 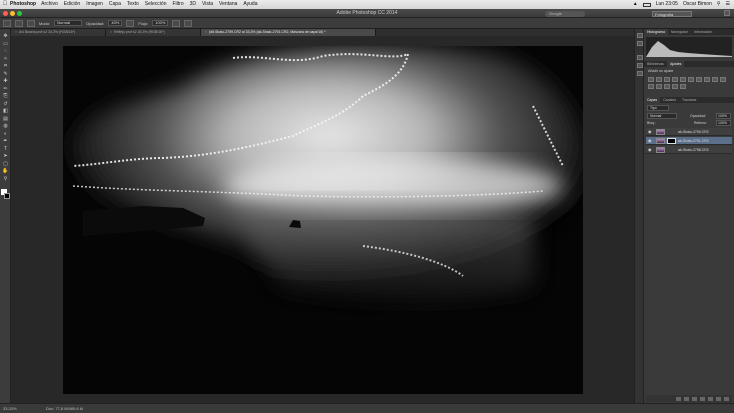 I want to click on mode-select: Normal, so click(x=68, y=23).